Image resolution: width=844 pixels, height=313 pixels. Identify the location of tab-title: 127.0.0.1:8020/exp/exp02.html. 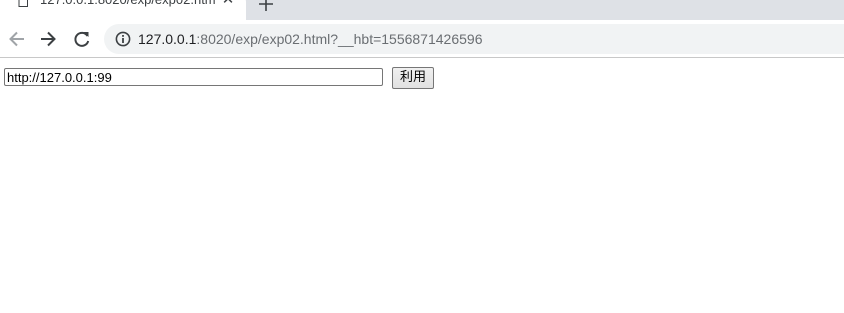
(128, 4).